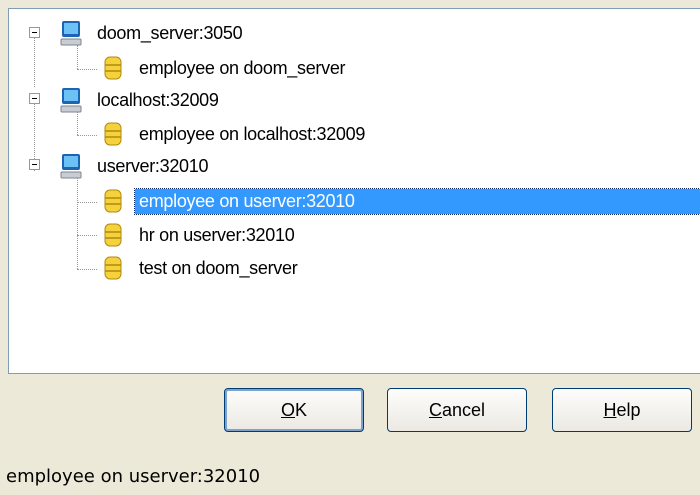 Image resolution: width=700 pixels, height=495 pixels. Describe the element at coordinates (242, 67) in the screenshot. I see `database-label: employee on doom_server` at that location.